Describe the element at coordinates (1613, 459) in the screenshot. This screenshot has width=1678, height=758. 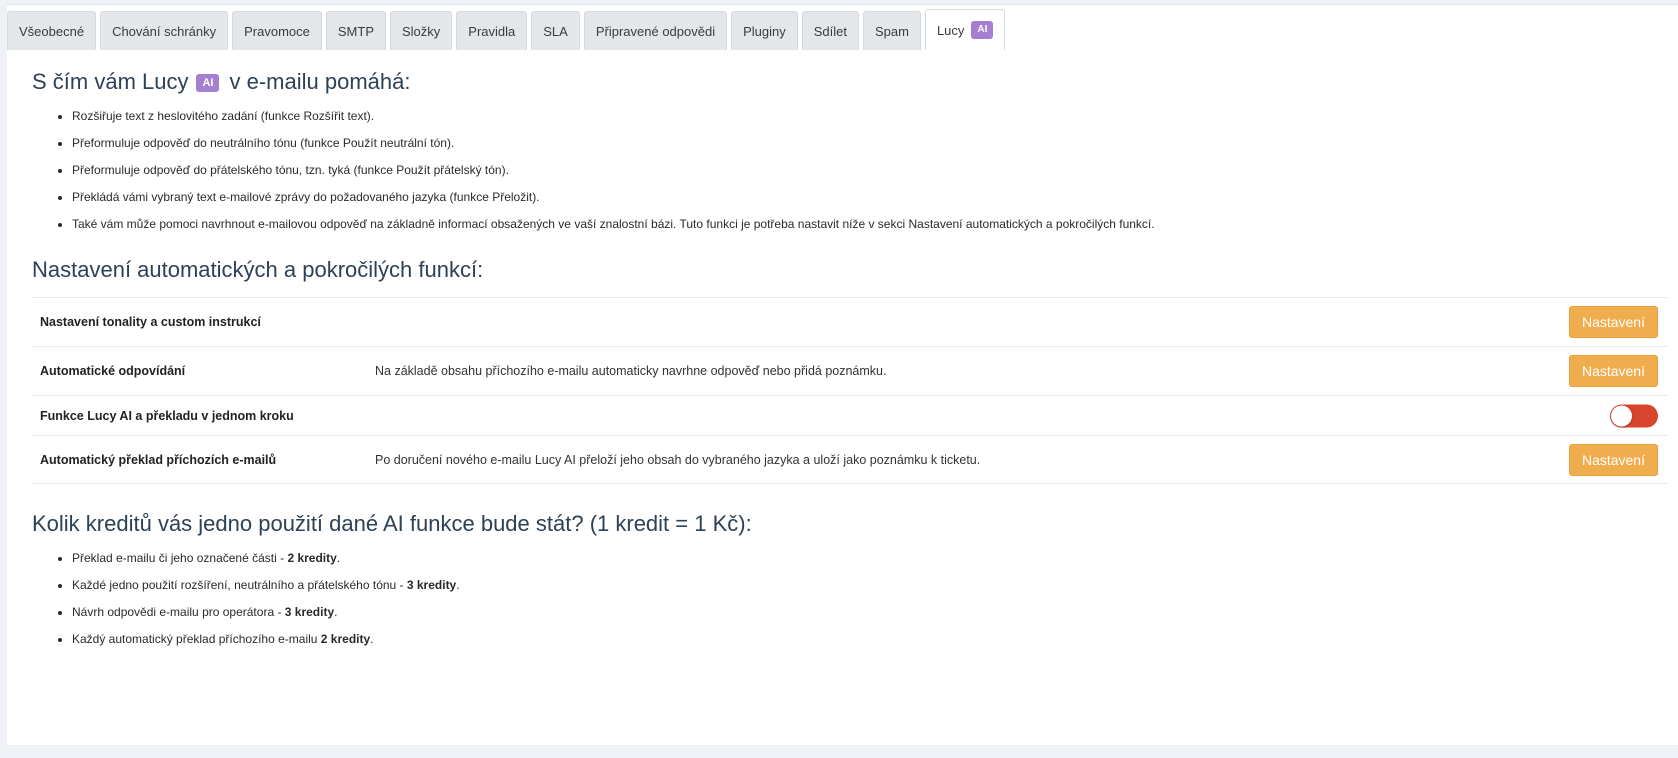
I see `auto-translate-settings-button: Nastavení` at that location.